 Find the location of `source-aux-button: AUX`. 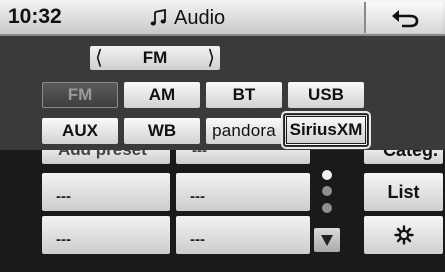

source-aux-button: AUX is located at coordinates (80, 131).